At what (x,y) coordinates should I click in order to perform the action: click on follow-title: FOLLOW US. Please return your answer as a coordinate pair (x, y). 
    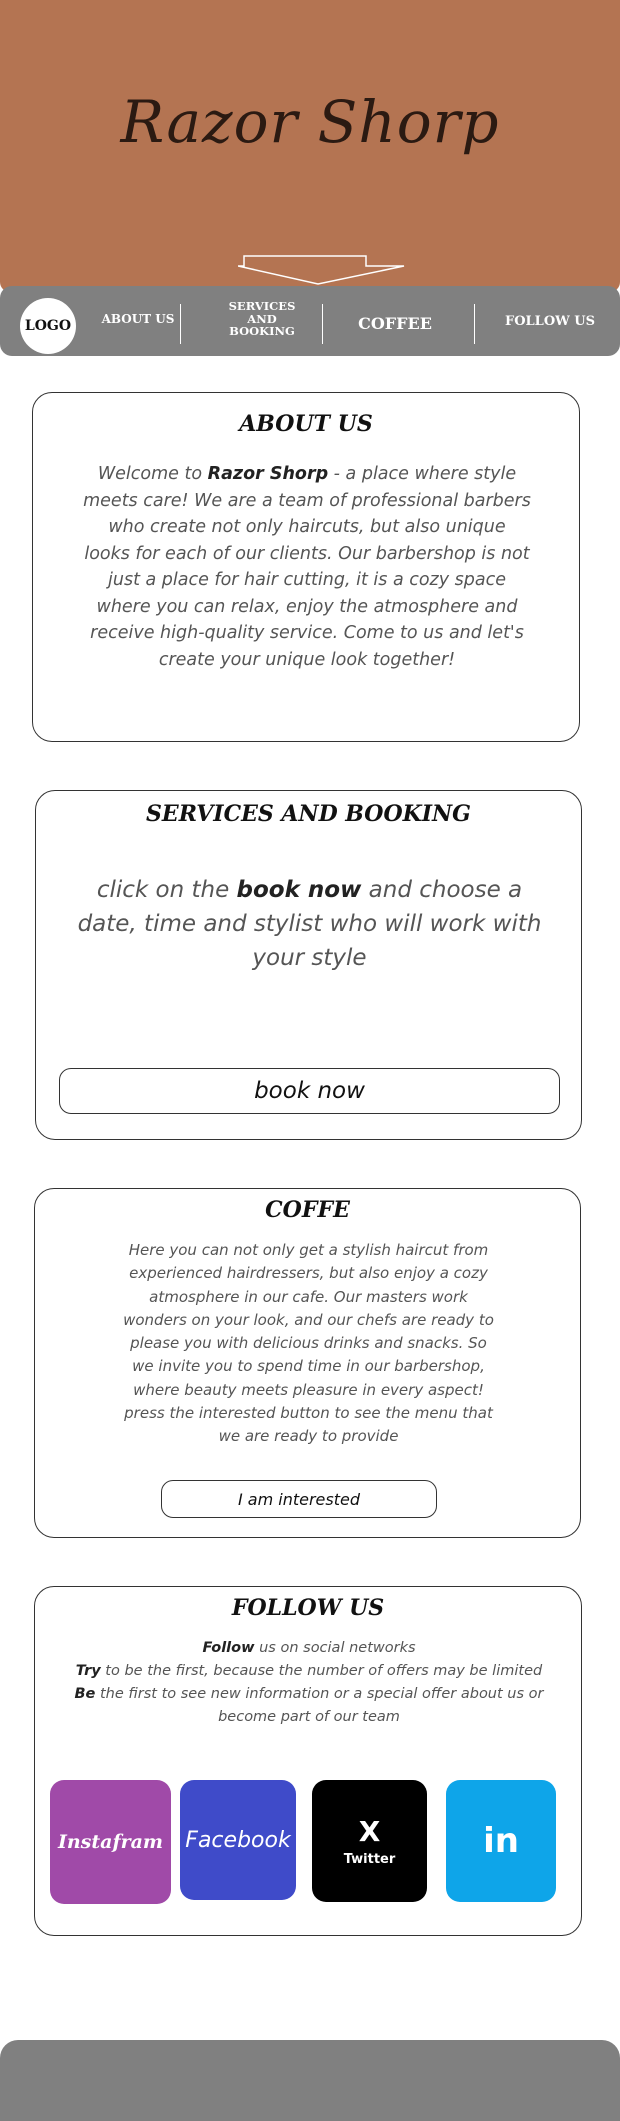
    Looking at the image, I should click on (308, 1608).